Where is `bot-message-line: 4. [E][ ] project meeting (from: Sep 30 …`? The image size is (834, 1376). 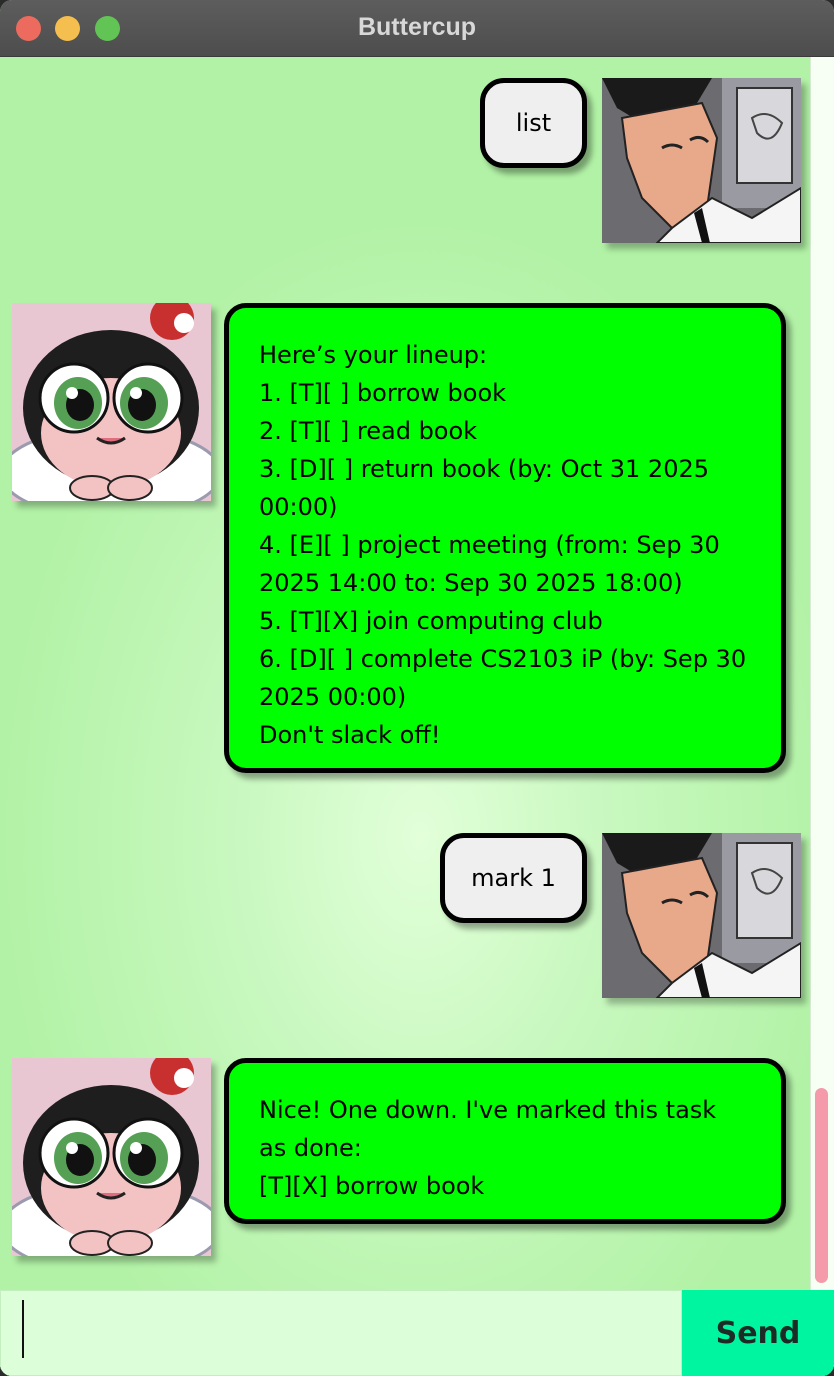
bot-message-line: 4. [E][ ] project meeting (from: Sep 30 … is located at coordinates (493, 564).